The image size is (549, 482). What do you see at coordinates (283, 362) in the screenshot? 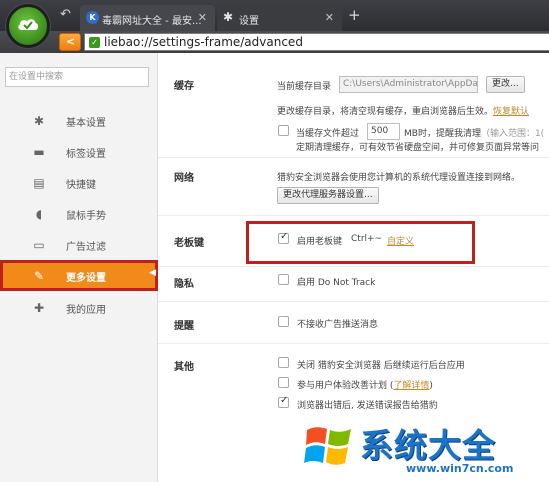
I see `background-apps-checkbox` at bounding box center [283, 362].